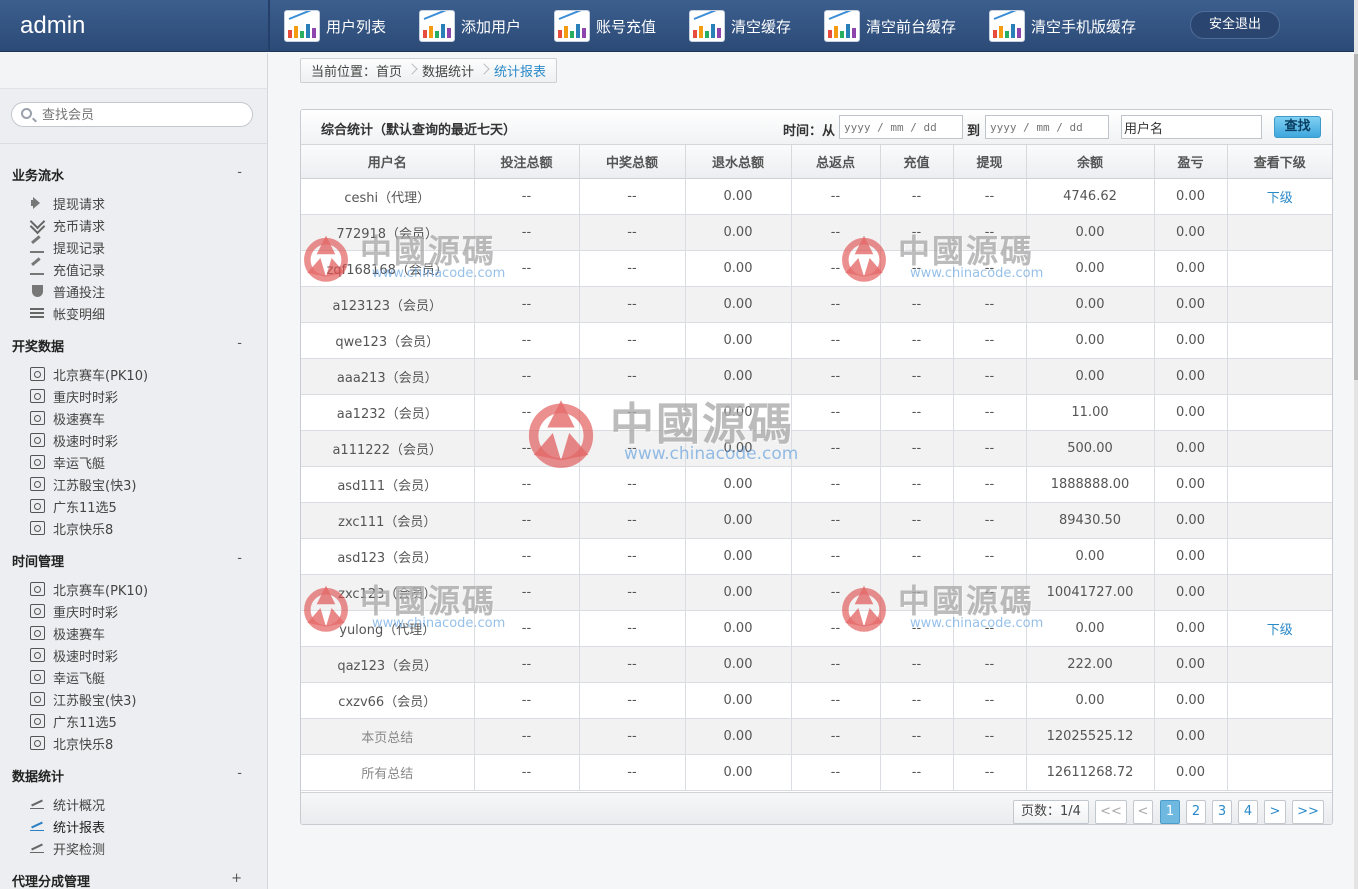  I want to click on top-nav-item-4: 清空前台缓存, so click(890, 26).